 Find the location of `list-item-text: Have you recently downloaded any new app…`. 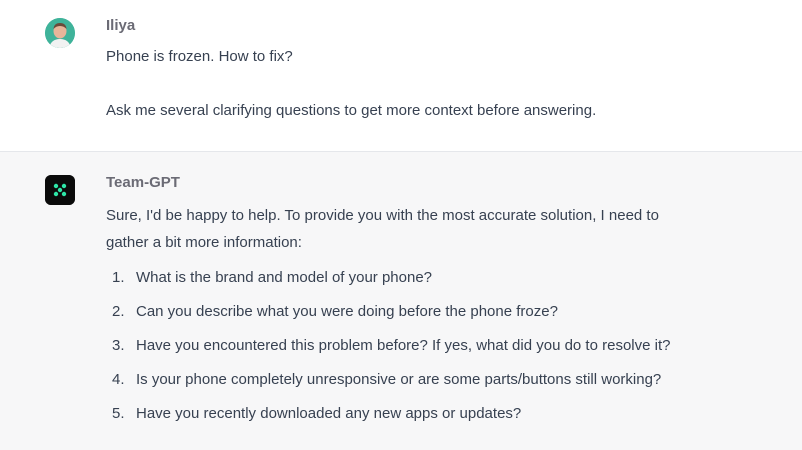

list-item-text: Have you recently downloaded any new app… is located at coordinates (329, 413).